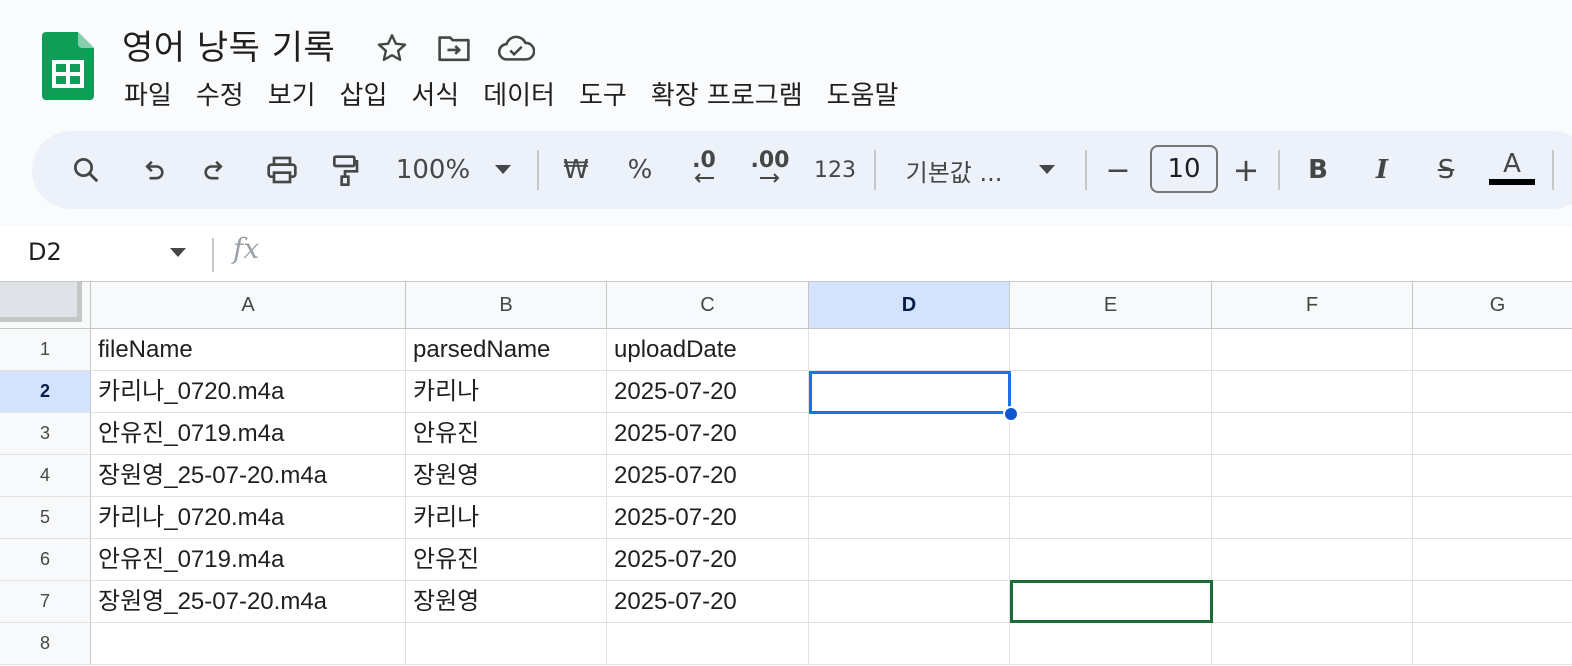  I want to click on formula-input, so click(915, 254).